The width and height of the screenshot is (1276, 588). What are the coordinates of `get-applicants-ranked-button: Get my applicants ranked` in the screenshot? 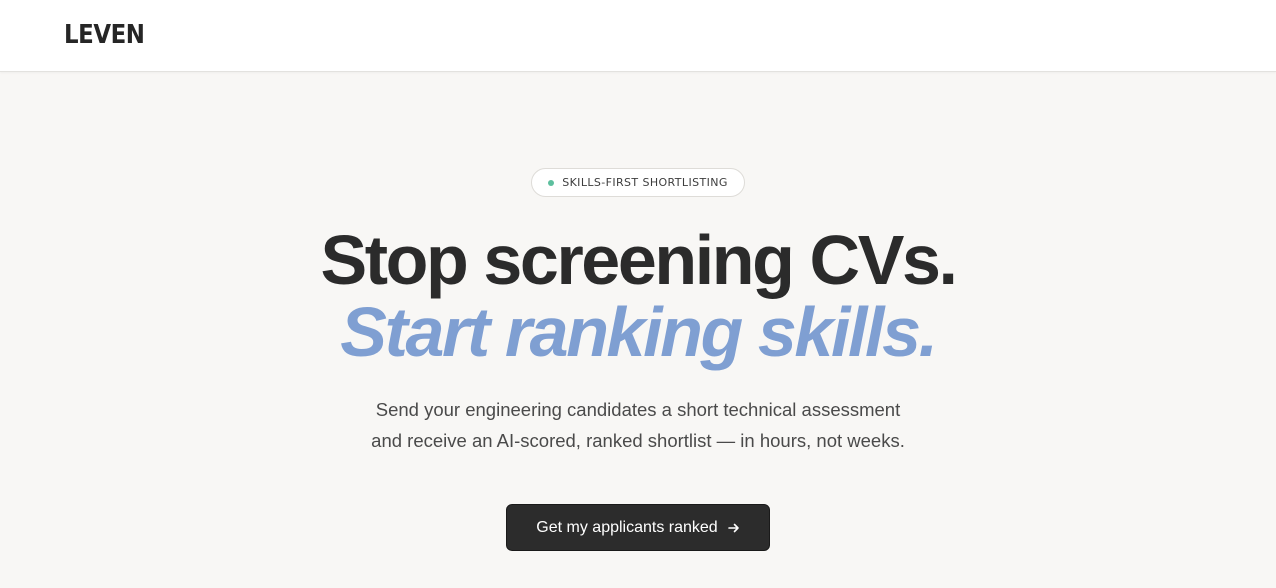 It's located at (638, 527).